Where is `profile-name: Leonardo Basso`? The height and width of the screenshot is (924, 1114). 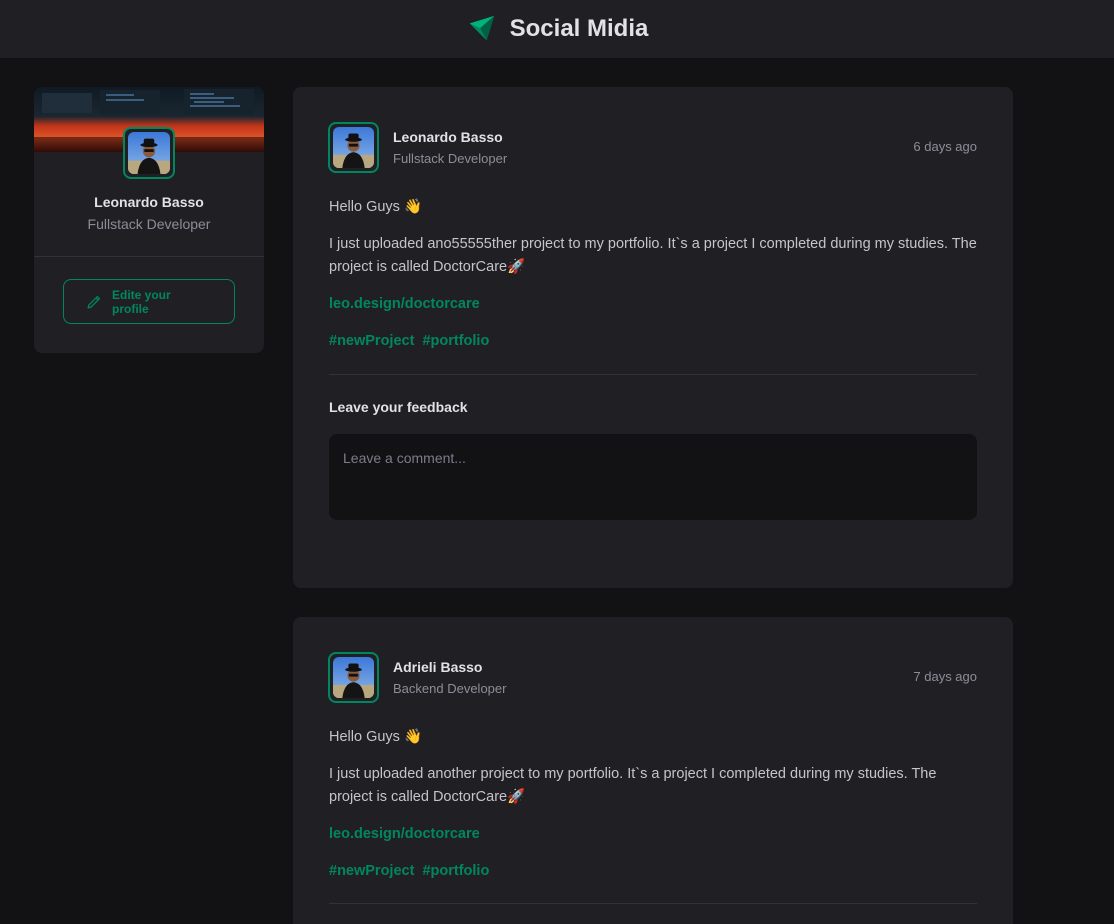
profile-name: Leonardo Basso is located at coordinates (149, 202).